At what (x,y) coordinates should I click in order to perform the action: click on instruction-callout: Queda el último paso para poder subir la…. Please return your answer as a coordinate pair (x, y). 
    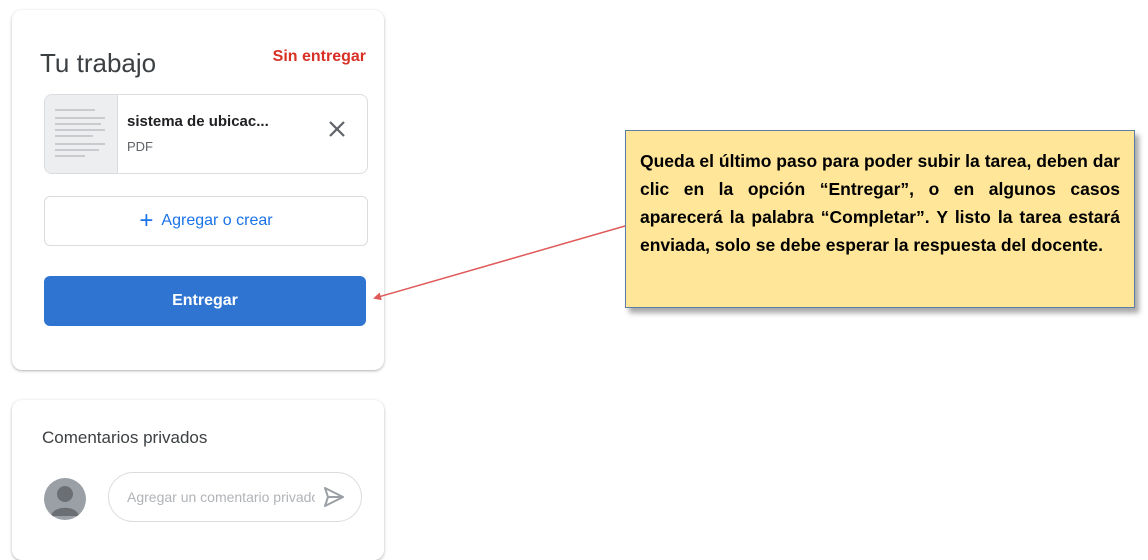
    Looking at the image, I should click on (880, 219).